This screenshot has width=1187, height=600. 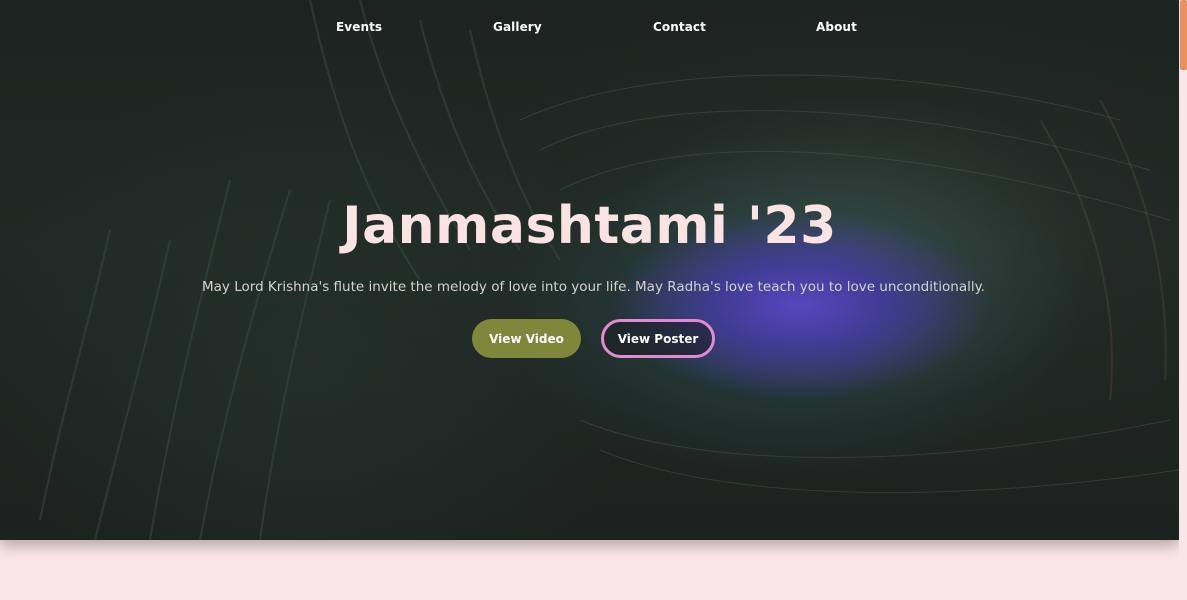 I want to click on scrollbar-track, so click(x=1183, y=300).